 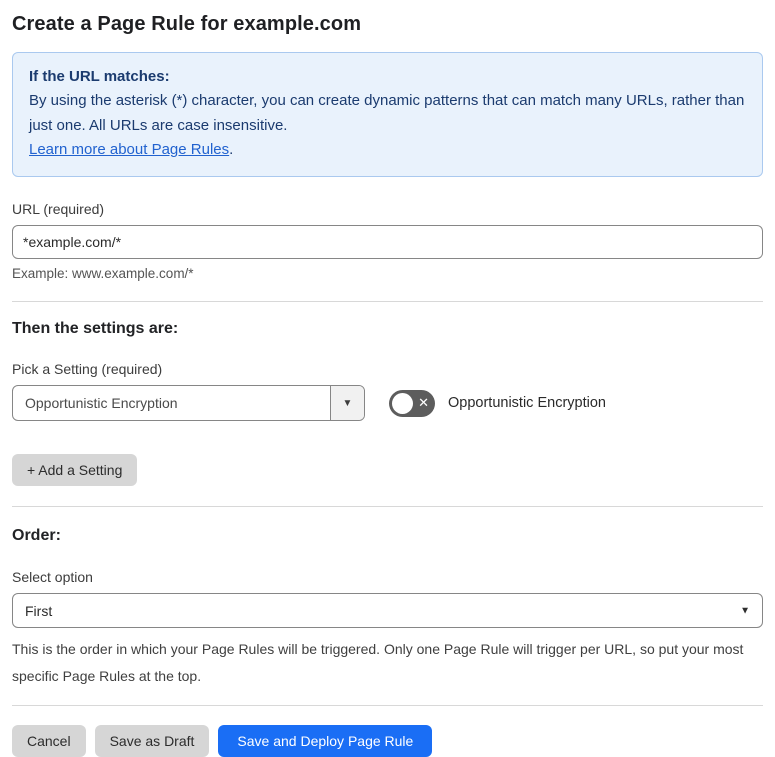 I want to click on pick-setting-label: Pick a Setting (required), so click(x=87, y=369).